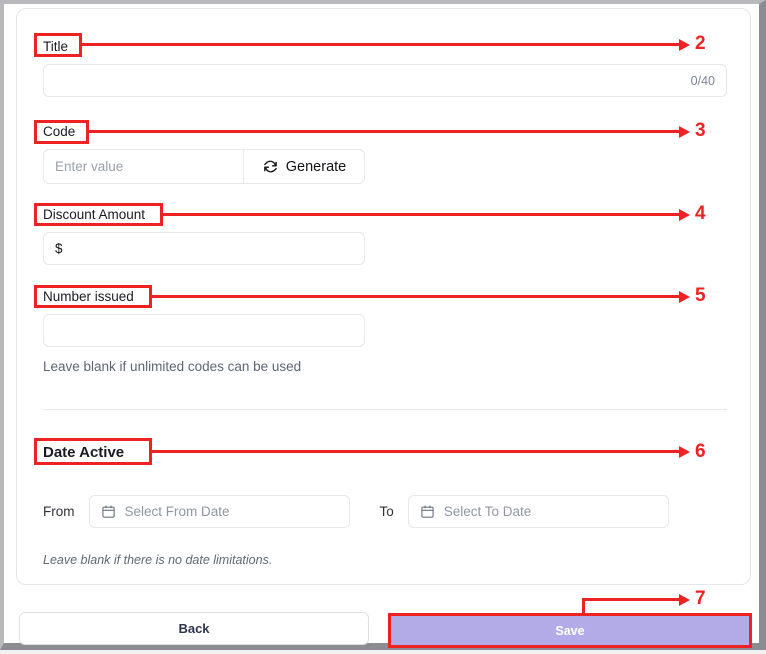 Image resolution: width=766 pixels, height=654 pixels. I want to click on code-label: Code, so click(59, 131).